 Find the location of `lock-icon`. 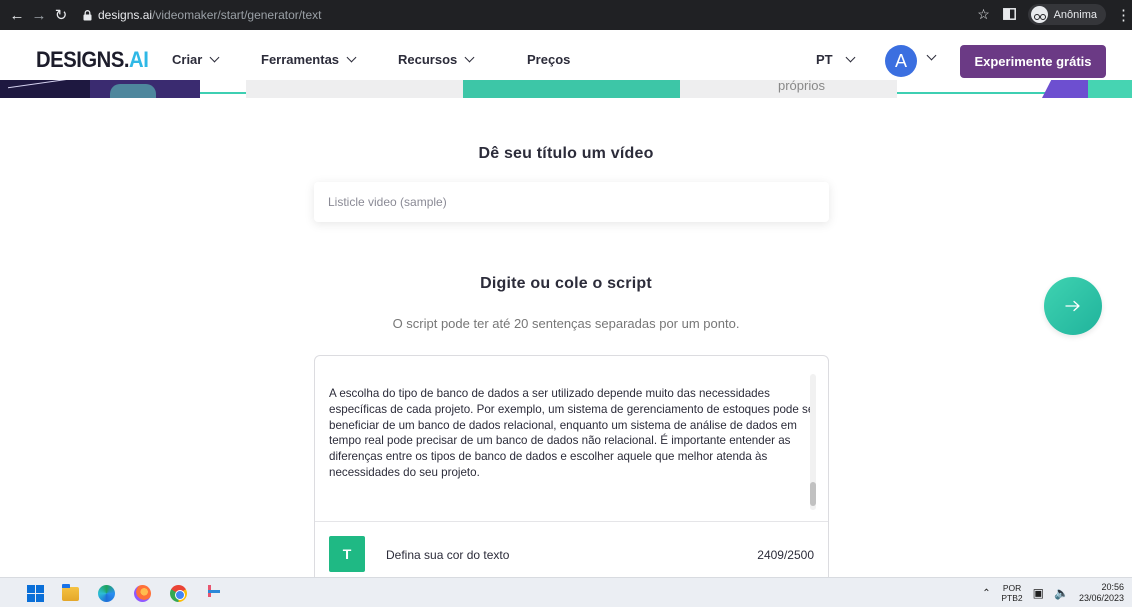

lock-icon is located at coordinates (87, 15).